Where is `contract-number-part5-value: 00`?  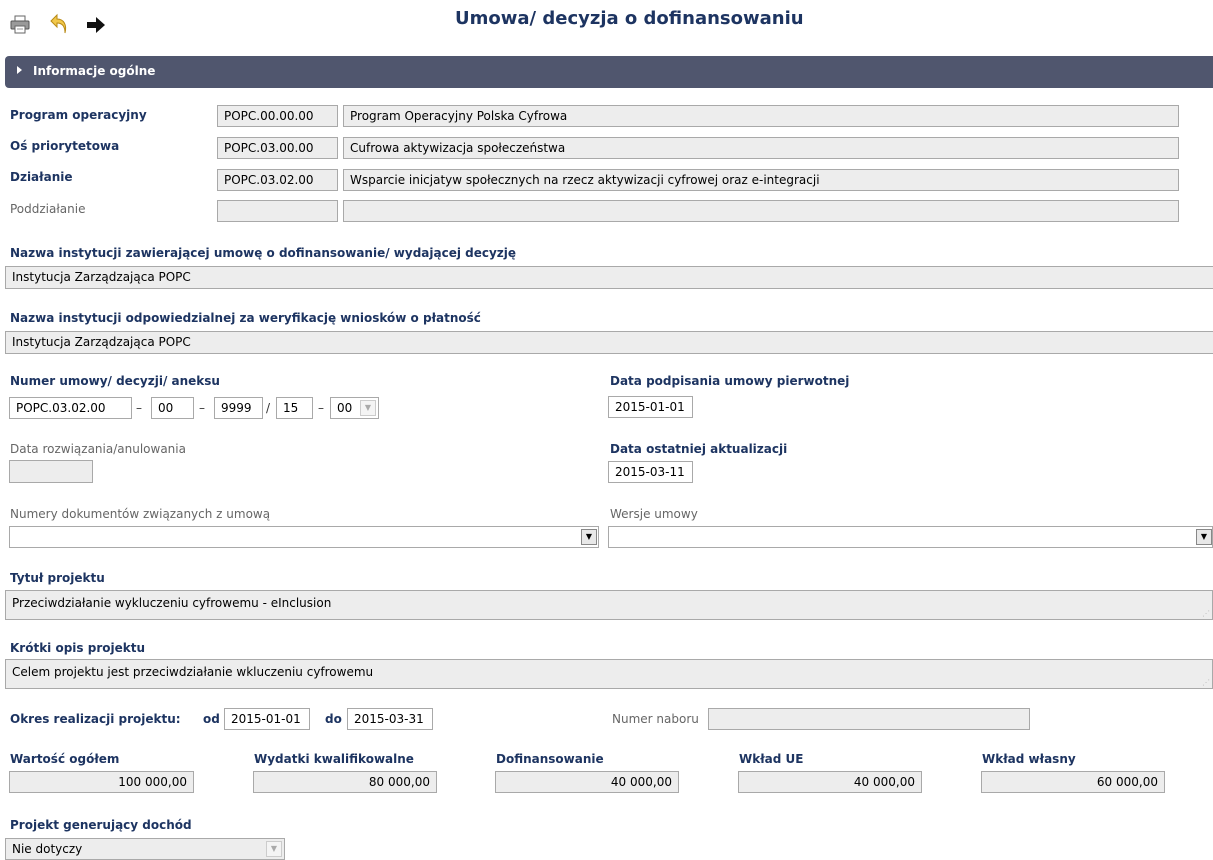 contract-number-part5-value: 00 is located at coordinates (345, 408).